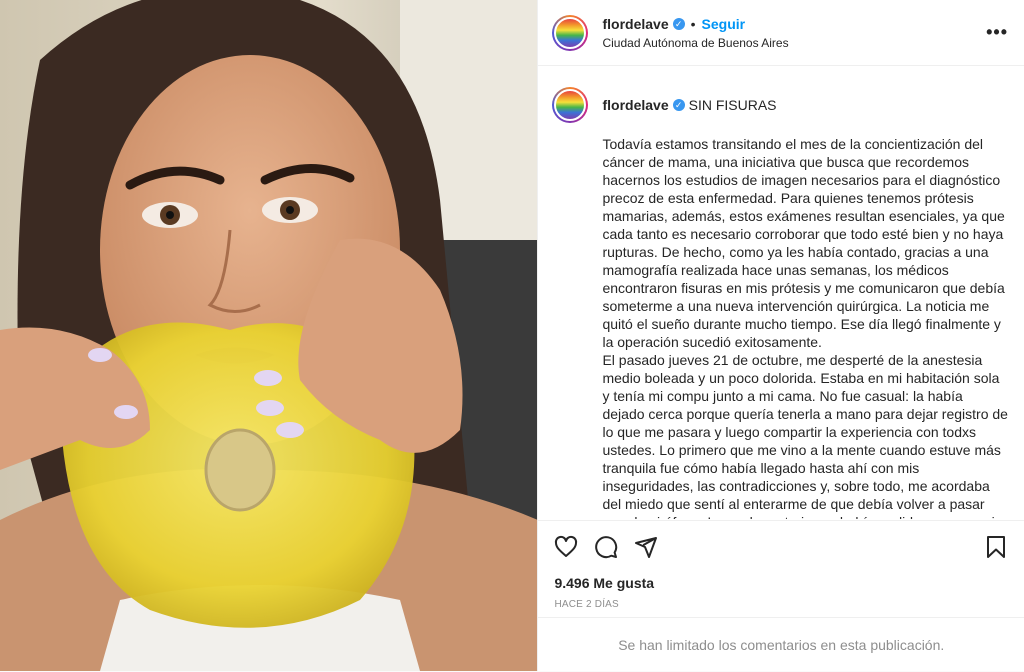 Image resolution: width=1024 pixels, height=672 pixels. I want to click on likes-count: 9.496 Me gusta, so click(781, 583).